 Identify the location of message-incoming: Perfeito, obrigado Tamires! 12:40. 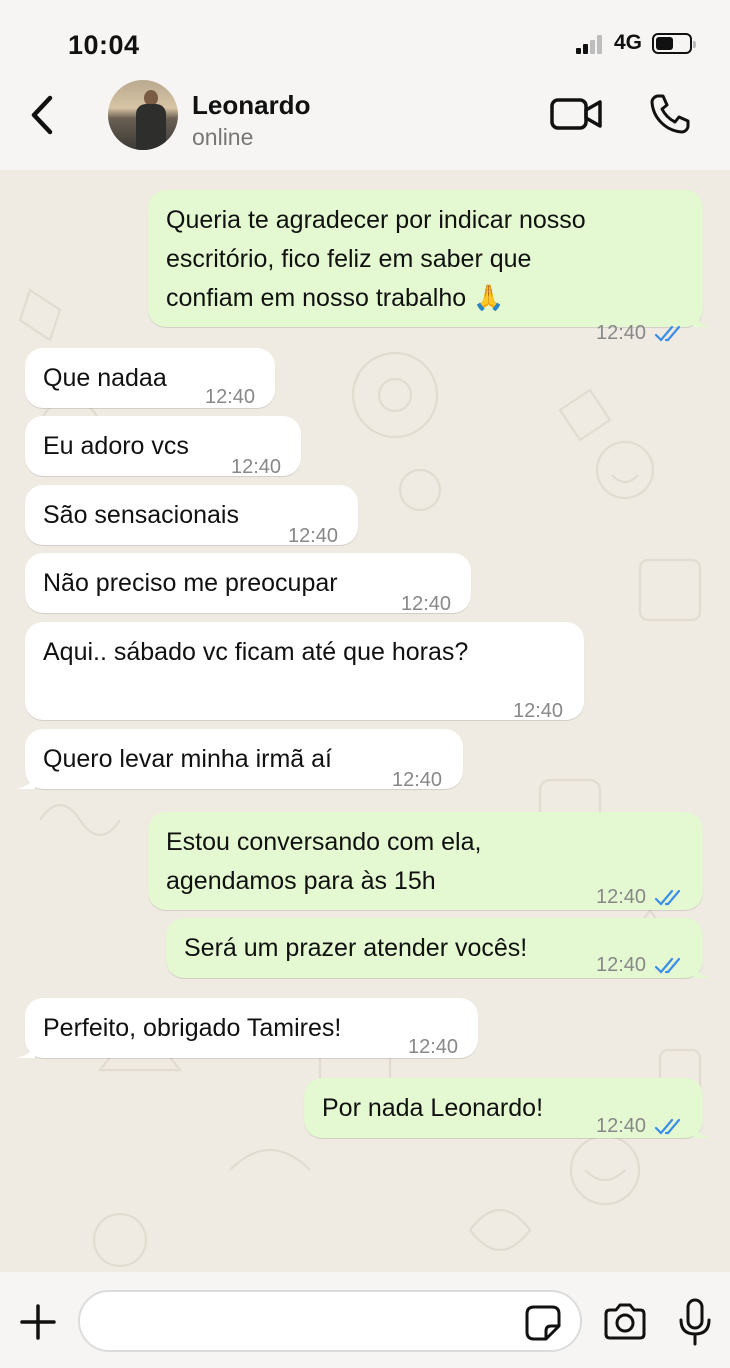
(246, 1028).